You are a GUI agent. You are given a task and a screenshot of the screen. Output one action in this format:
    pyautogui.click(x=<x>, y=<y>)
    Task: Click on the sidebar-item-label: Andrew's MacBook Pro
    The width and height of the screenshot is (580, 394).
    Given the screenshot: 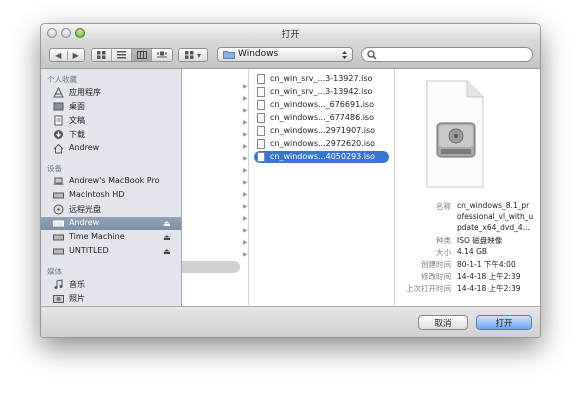 What is the action you would take?
    pyautogui.click(x=114, y=180)
    